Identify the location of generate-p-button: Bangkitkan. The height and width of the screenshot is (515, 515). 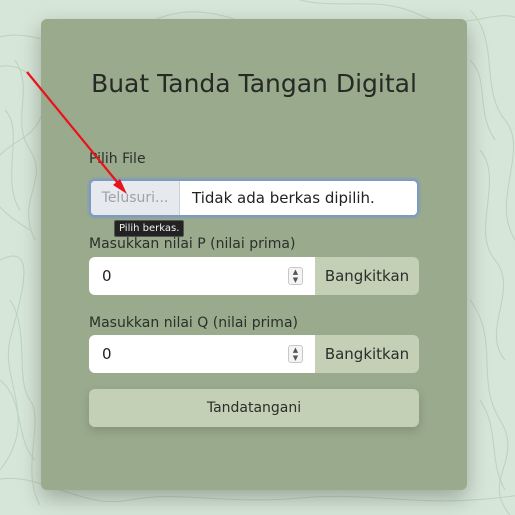
(367, 276).